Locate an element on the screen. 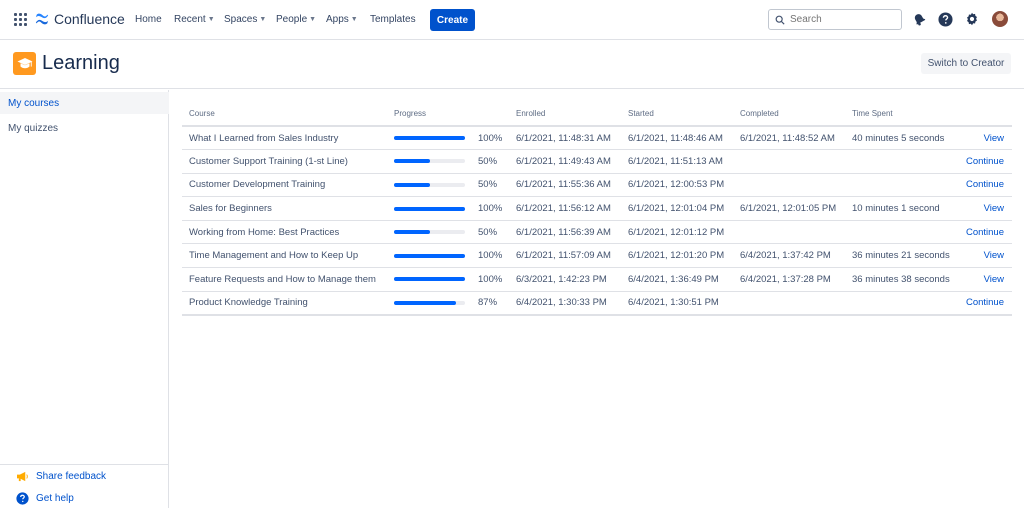 This screenshot has height=508, width=1024. progress-cell: 100% is located at coordinates (448, 256).